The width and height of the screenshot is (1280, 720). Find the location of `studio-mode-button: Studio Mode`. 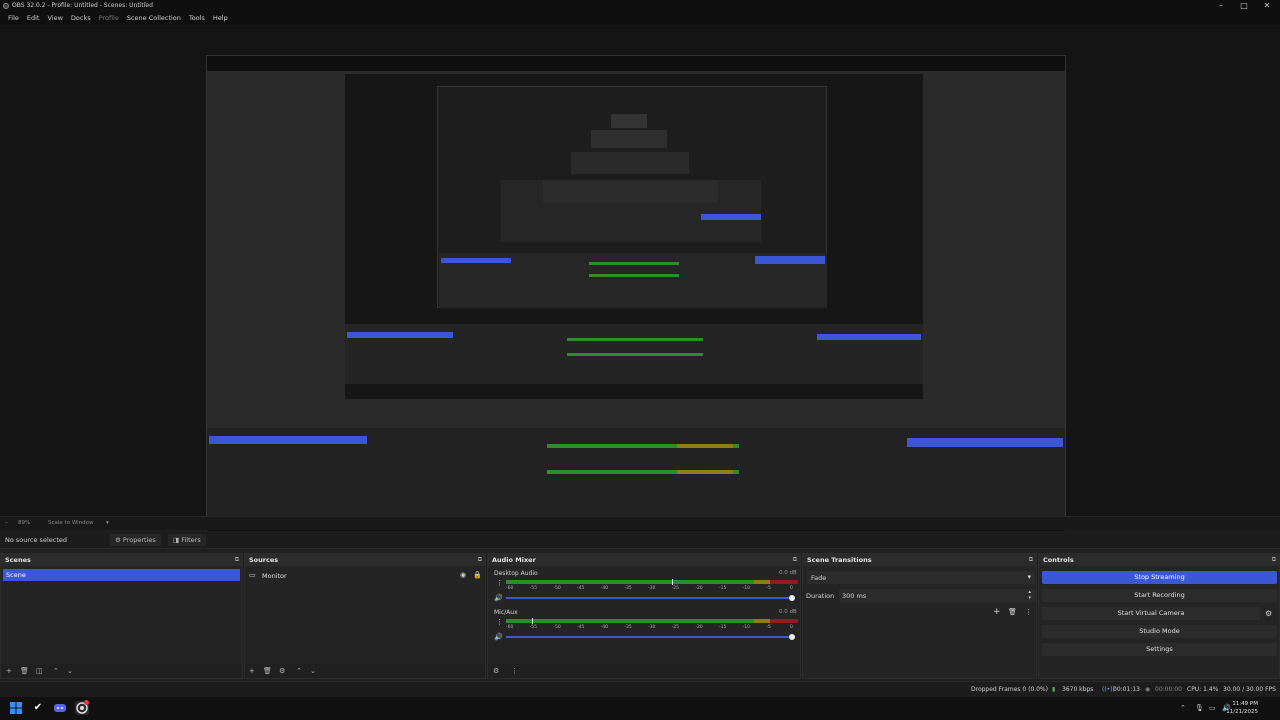

studio-mode-button: Studio Mode is located at coordinates (1159, 631).